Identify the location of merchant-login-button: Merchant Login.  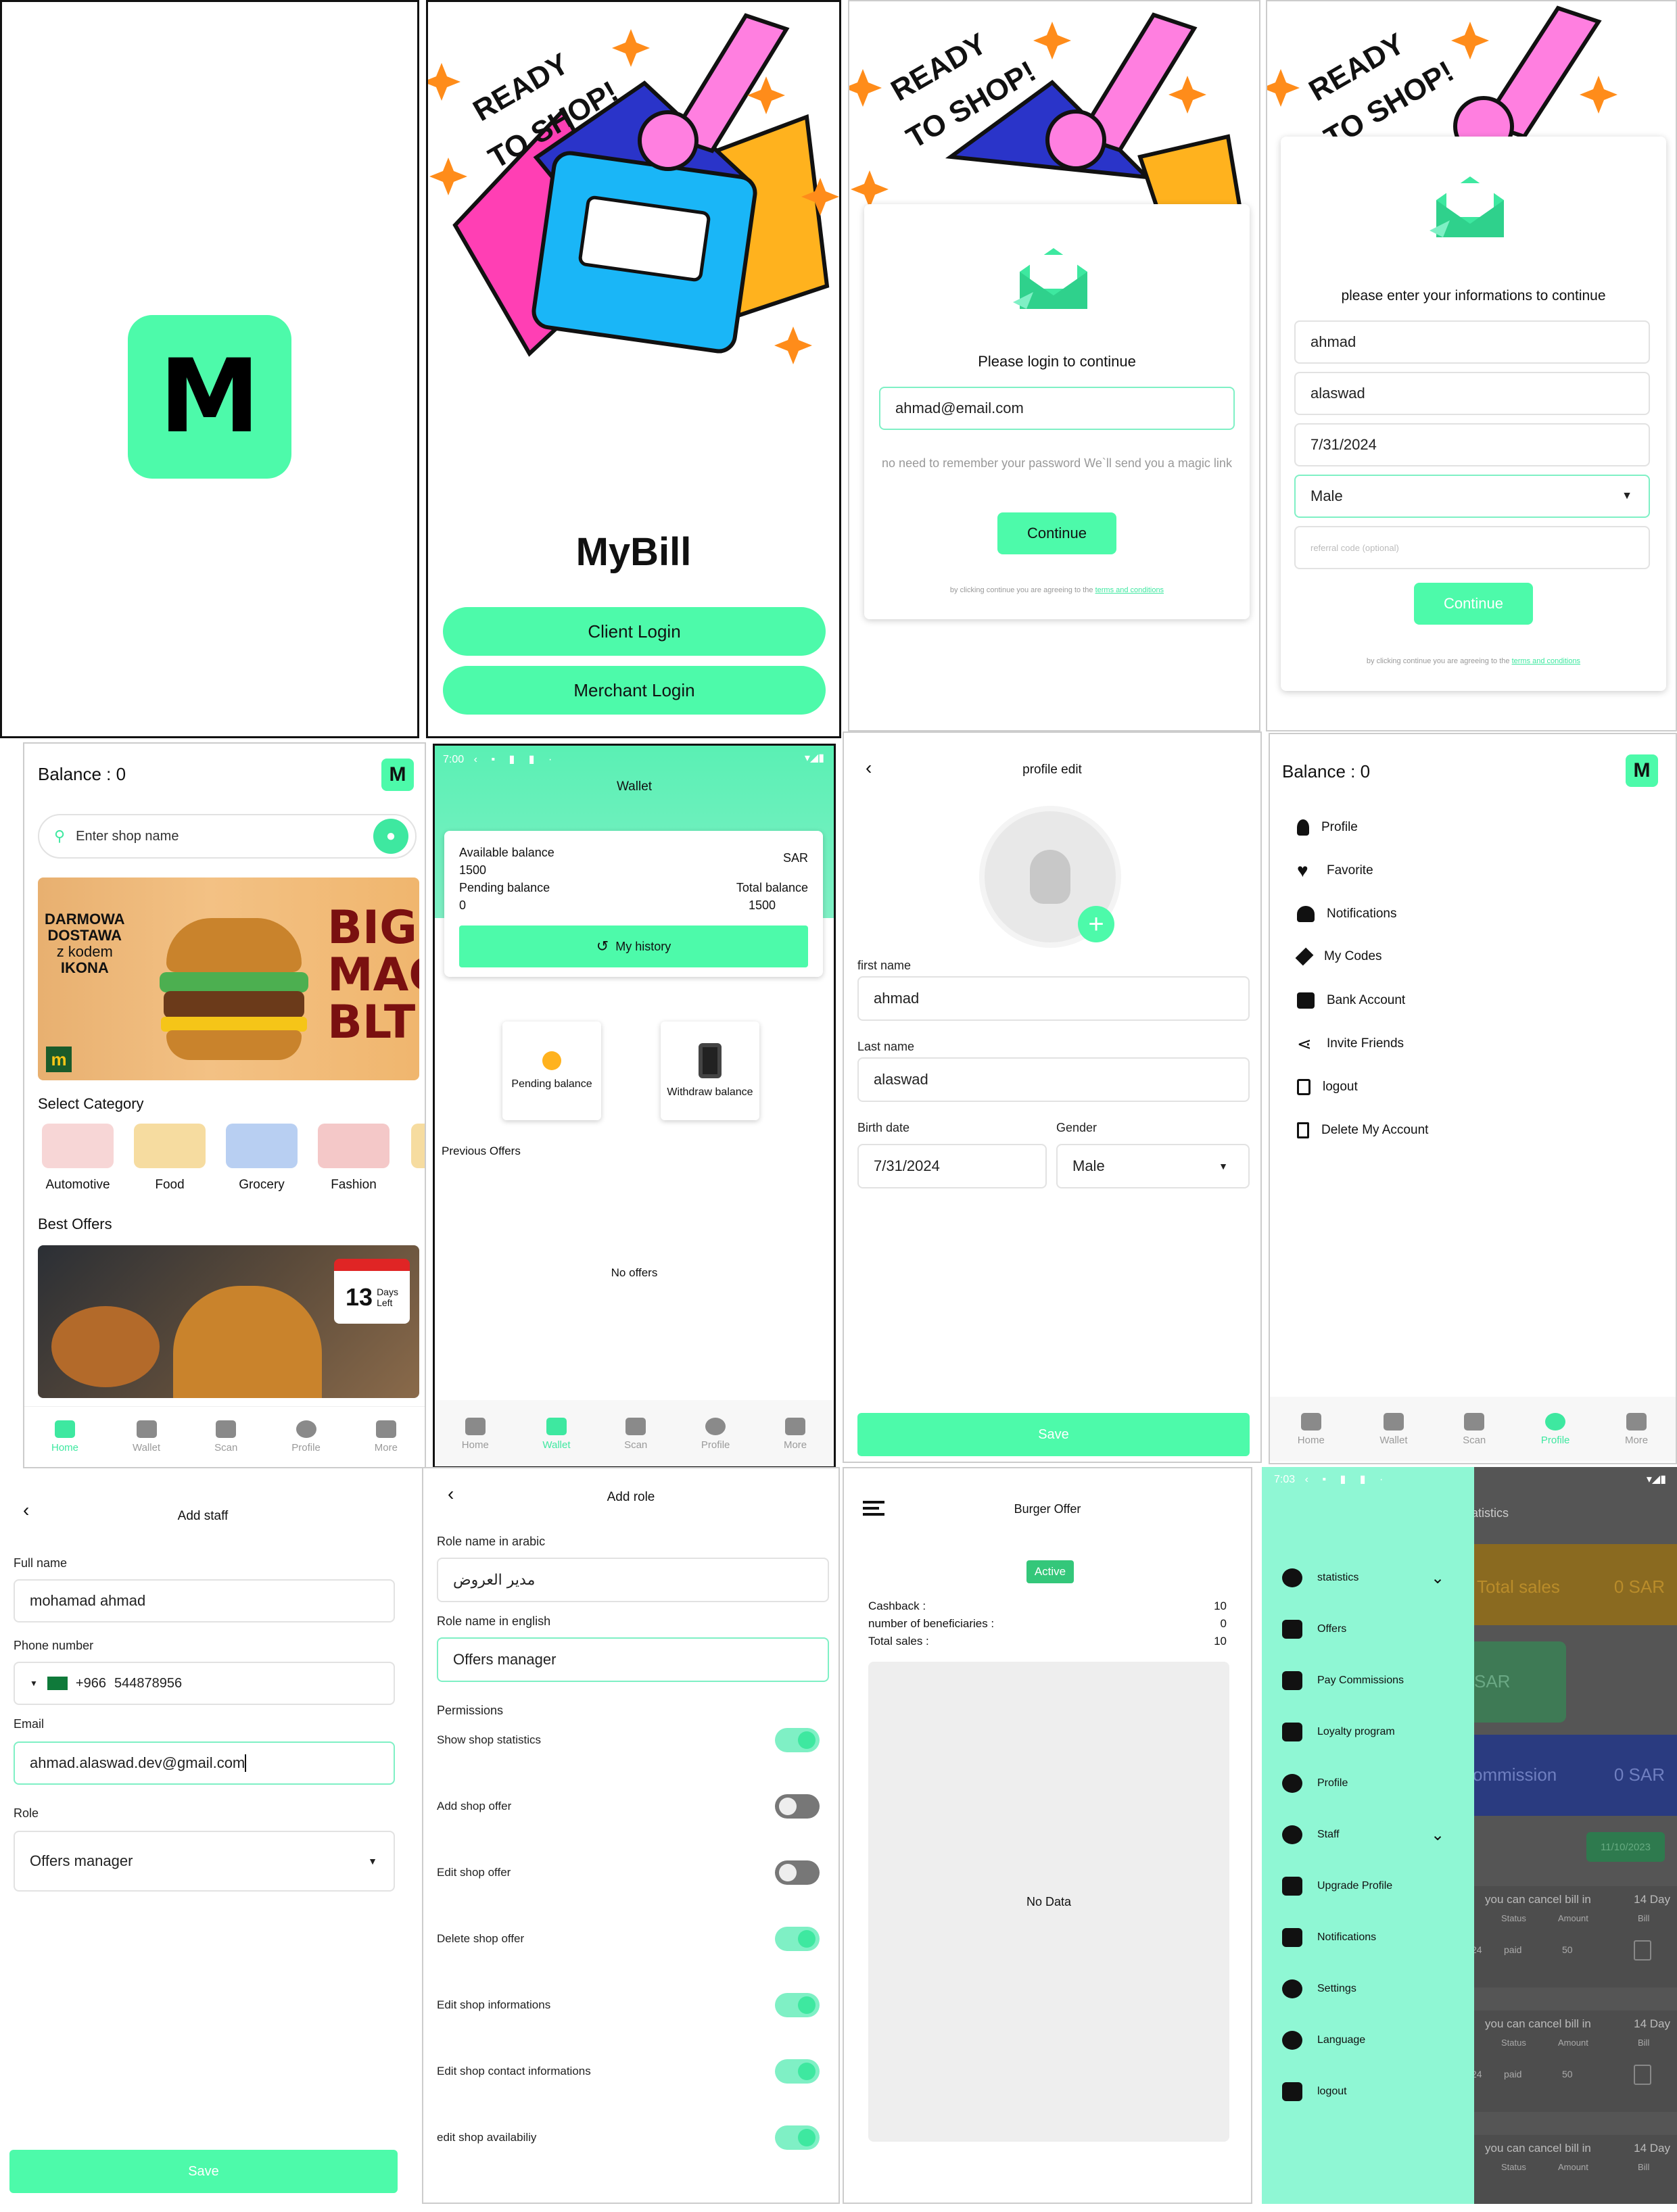
(634, 691).